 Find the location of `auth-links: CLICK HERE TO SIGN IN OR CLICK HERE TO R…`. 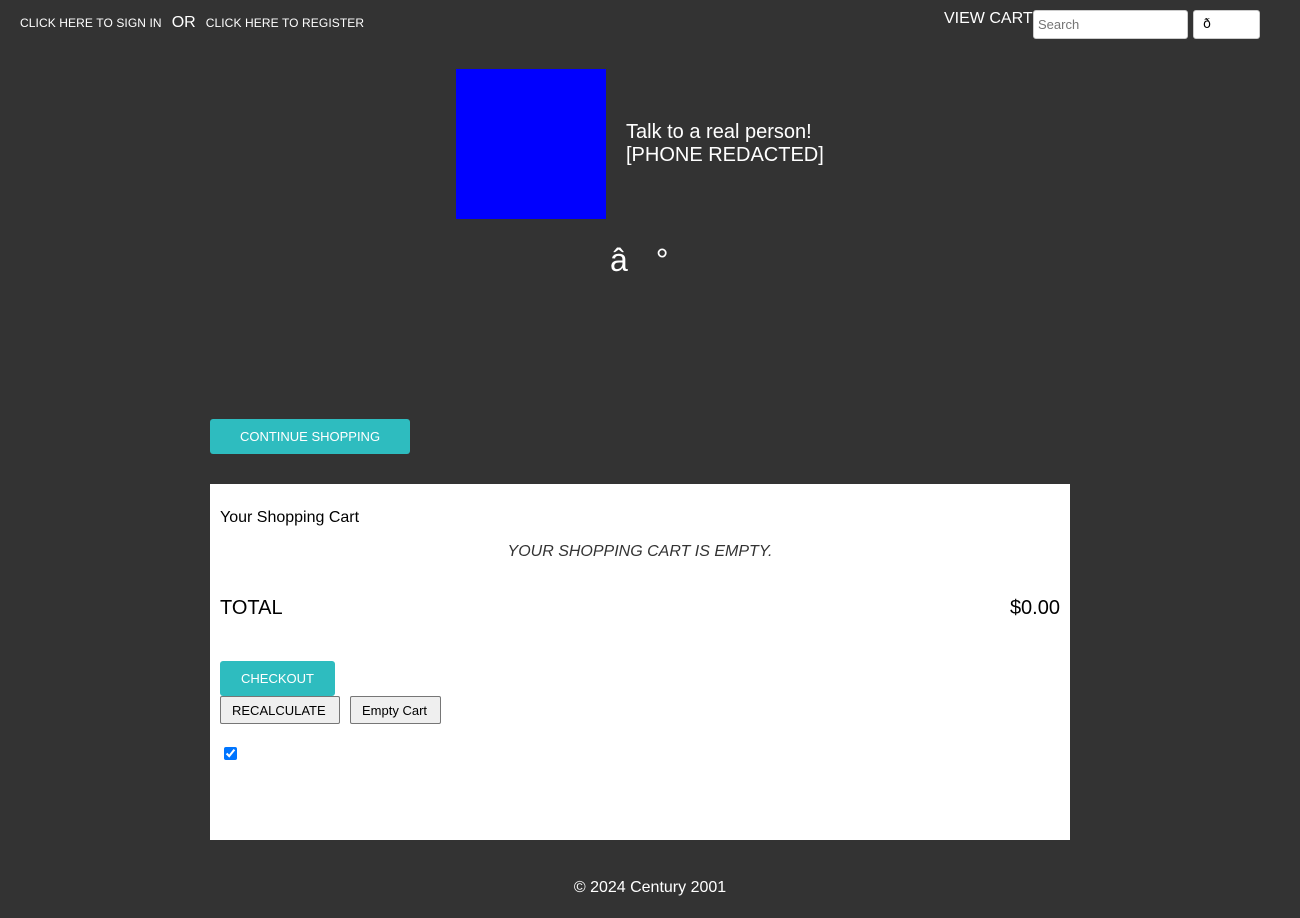

auth-links: CLICK HERE TO SIGN IN OR CLICK HERE TO R… is located at coordinates (192, 23).